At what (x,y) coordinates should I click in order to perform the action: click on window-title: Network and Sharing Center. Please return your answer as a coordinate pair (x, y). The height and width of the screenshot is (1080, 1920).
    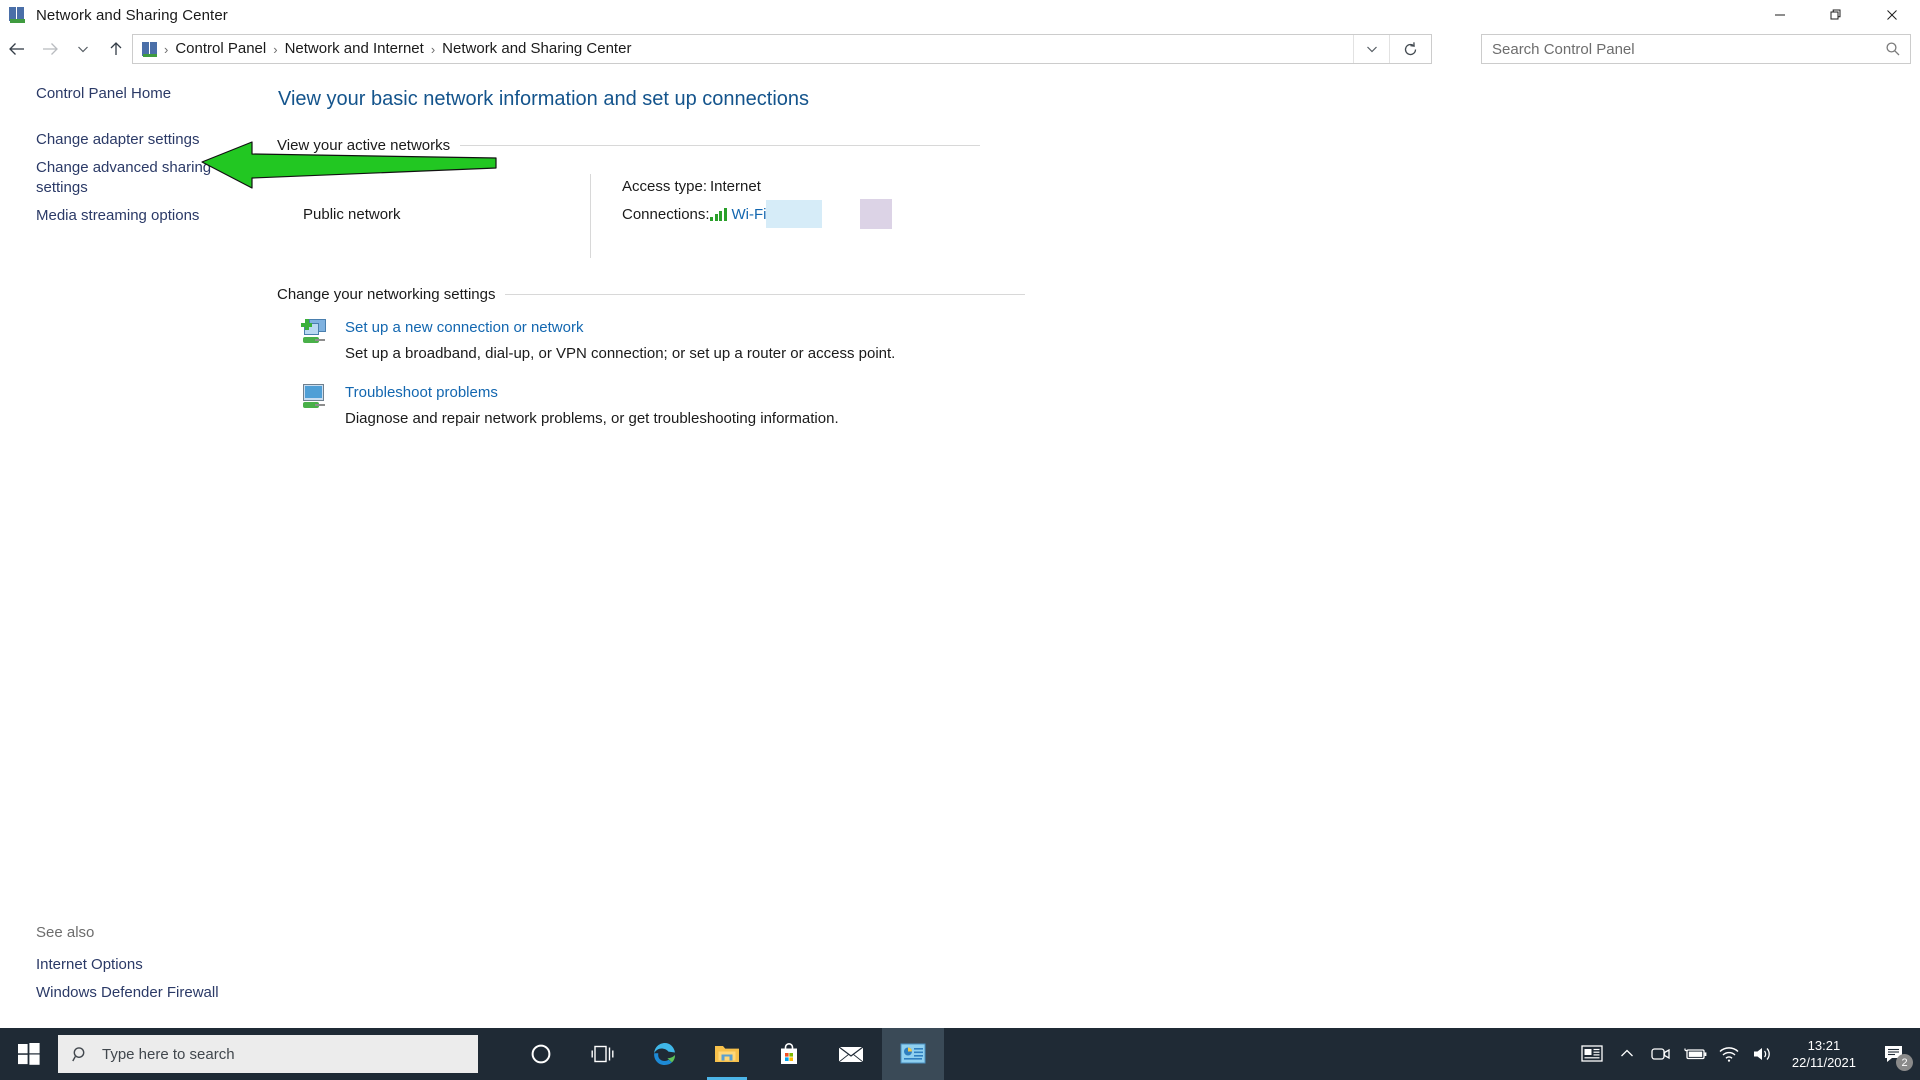
    Looking at the image, I should click on (132, 15).